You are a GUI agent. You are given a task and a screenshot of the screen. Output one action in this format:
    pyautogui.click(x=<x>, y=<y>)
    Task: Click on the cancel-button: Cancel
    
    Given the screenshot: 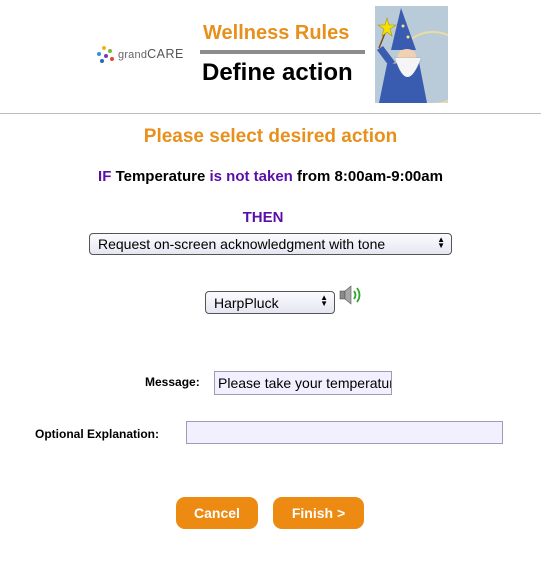 What is the action you would take?
    pyautogui.click(x=217, y=513)
    